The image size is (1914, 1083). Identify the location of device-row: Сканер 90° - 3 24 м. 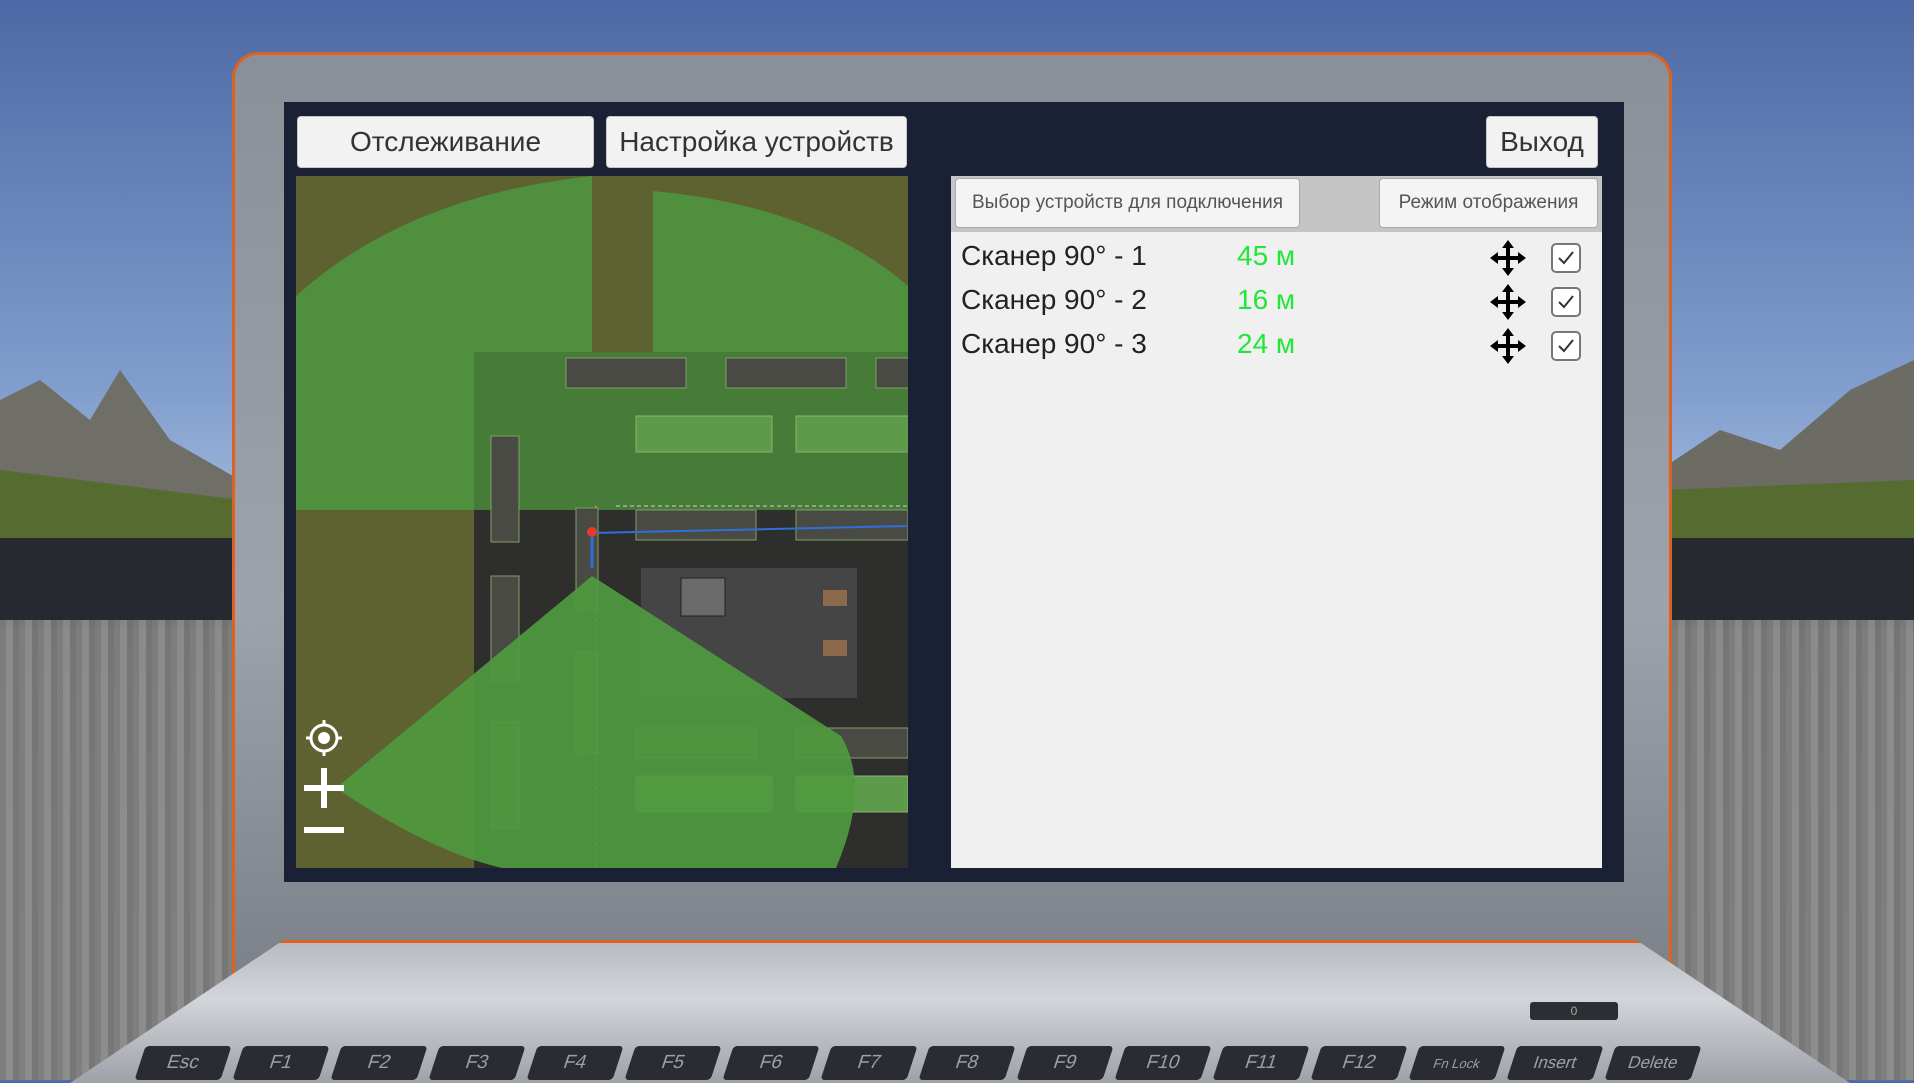
(1276, 346).